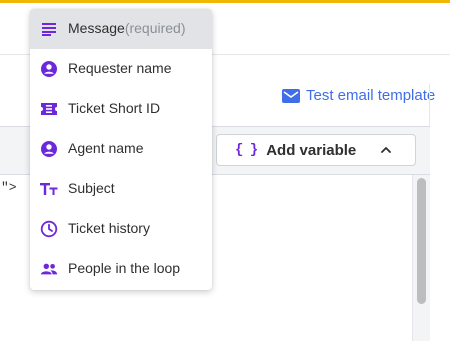 The image size is (450, 341). I want to click on menu-item-ticket-history: Ticket history, so click(121, 229).